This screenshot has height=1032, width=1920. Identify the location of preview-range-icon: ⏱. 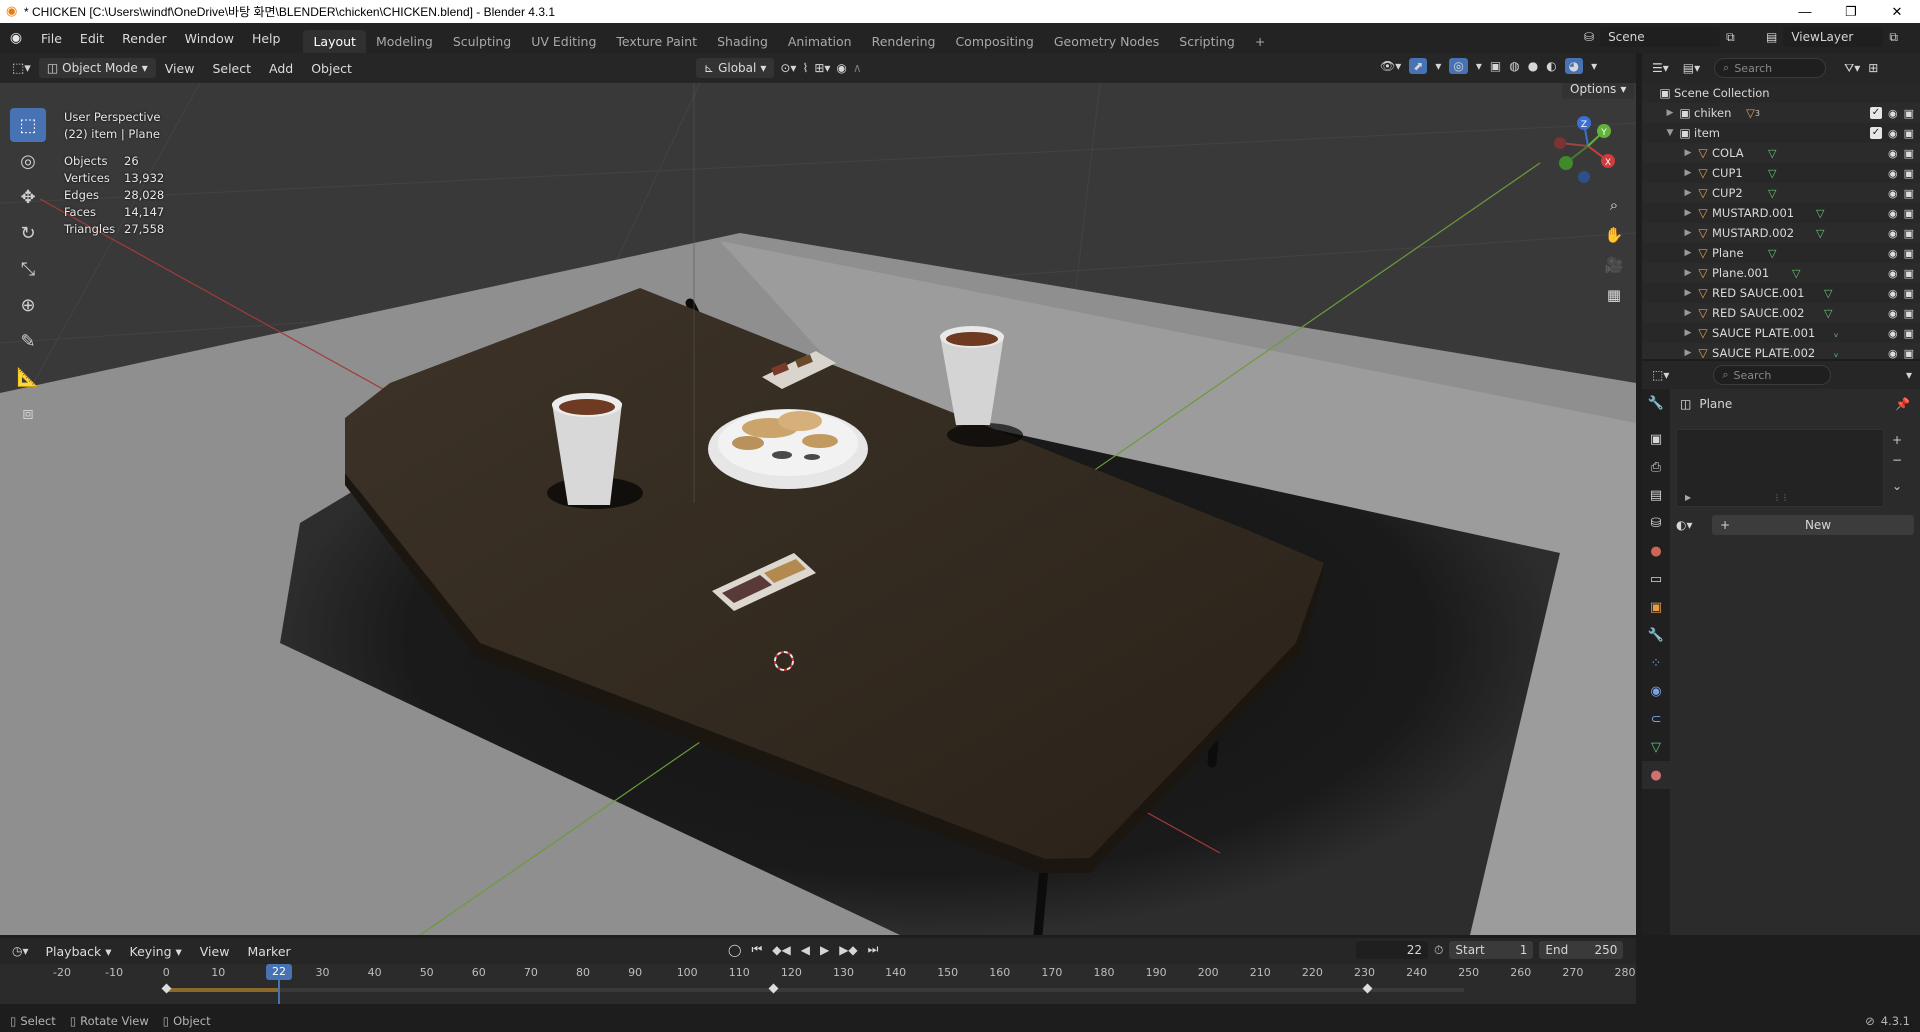
(1438, 950).